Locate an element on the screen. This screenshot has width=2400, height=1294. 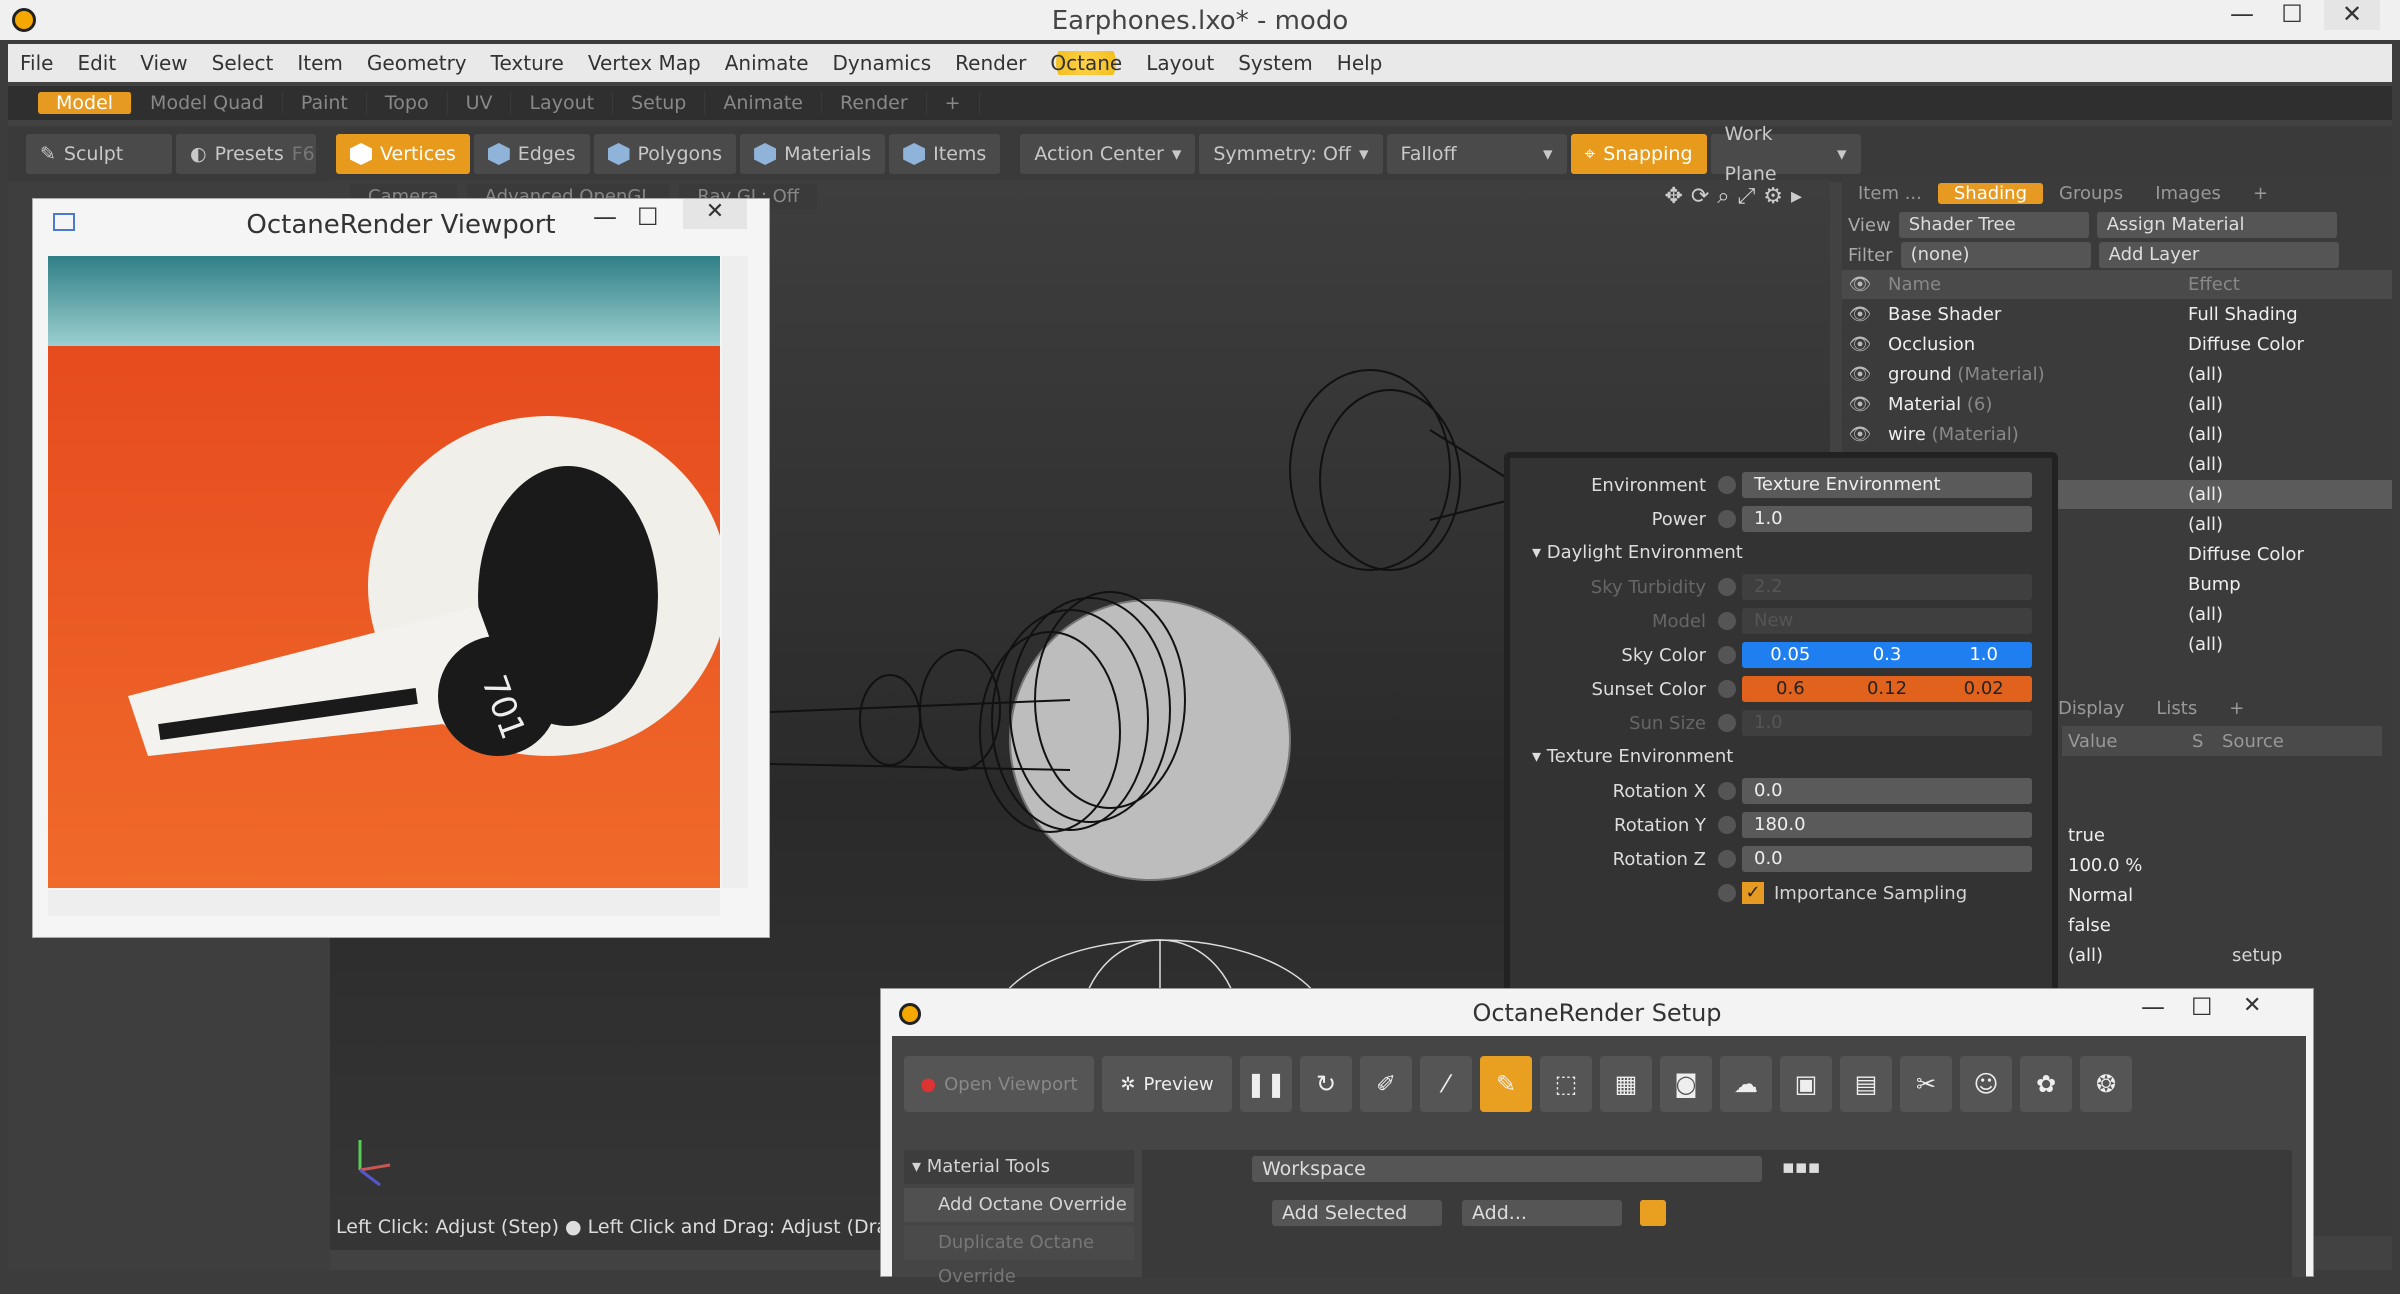
shader-tree-row: 👁 Base Shader Full Shading is located at coordinates (2117, 315).